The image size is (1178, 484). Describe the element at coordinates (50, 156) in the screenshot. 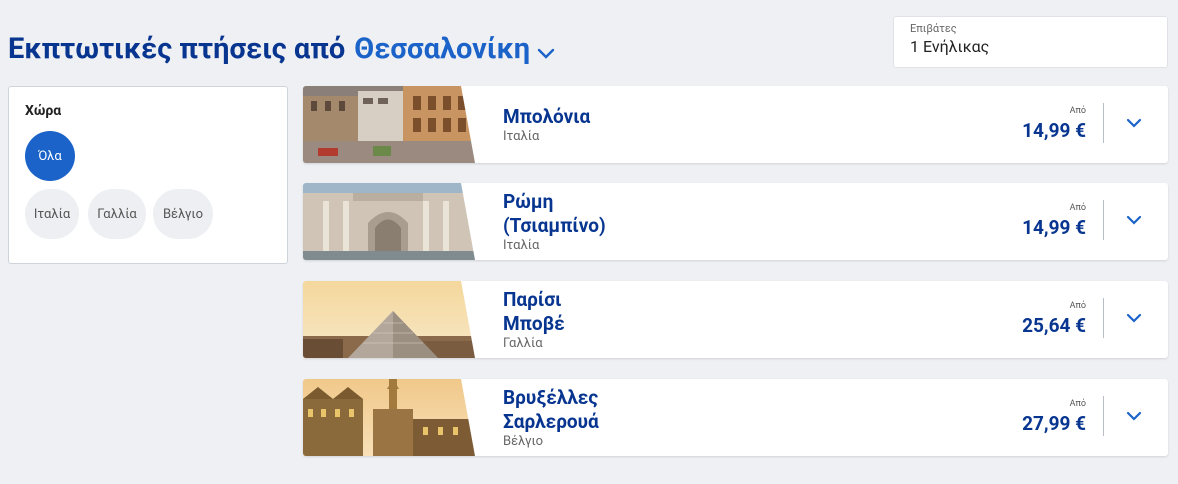

I see `filter-chip-all: Όλα` at that location.